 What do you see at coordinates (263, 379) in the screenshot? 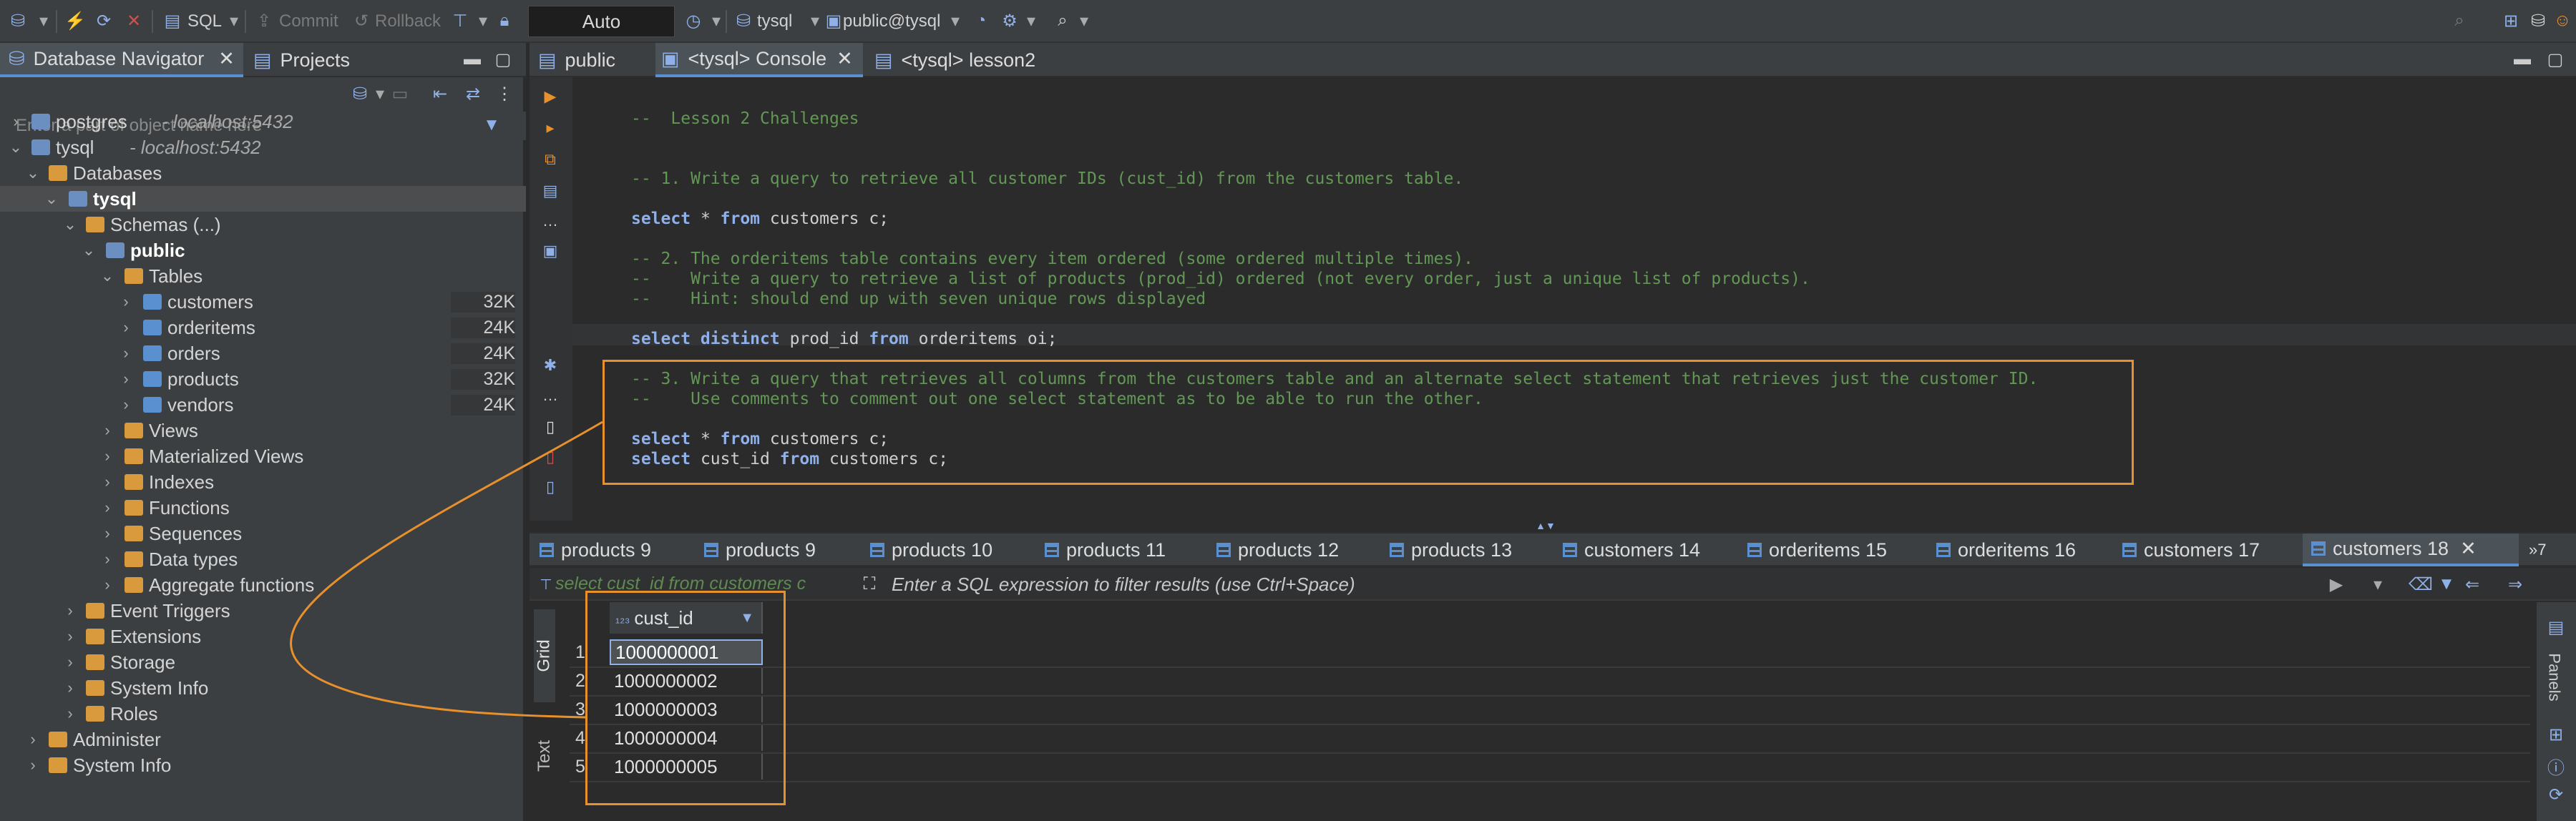
I see `tree-node: › products 32K` at bounding box center [263, 379].